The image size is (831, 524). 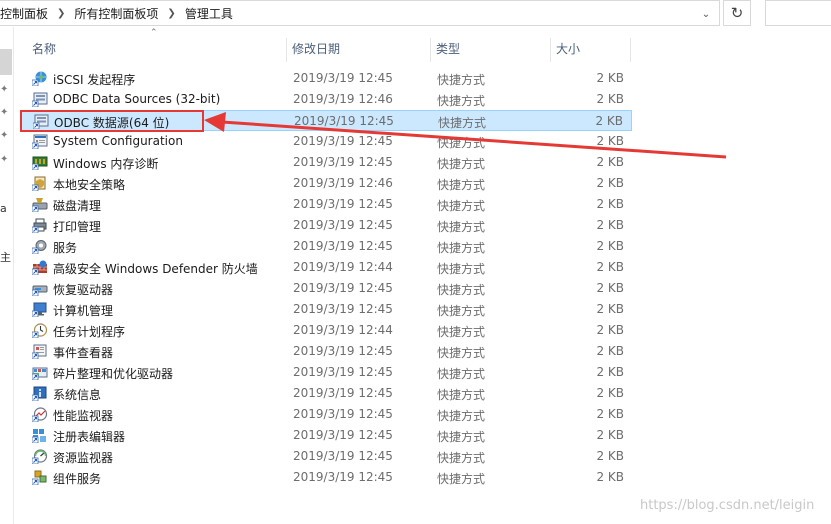 What do you see at coordinates (156, 48) in the screenshot?
I see `column-name: 名称` at bounding box center [156, 48].